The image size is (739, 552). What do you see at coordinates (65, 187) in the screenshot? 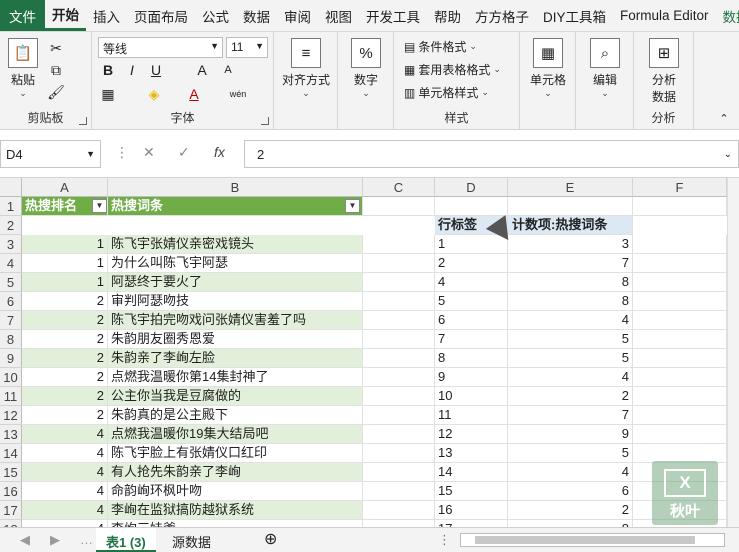
I see `column-header-a: A` at bounding box center [65, 187].